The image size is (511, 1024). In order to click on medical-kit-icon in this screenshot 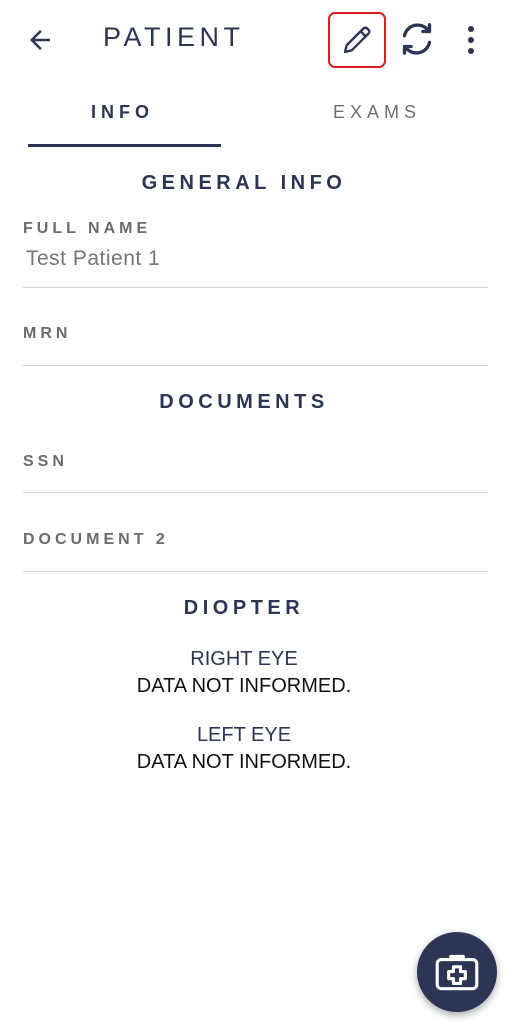, I will do `click(457, 972)`.